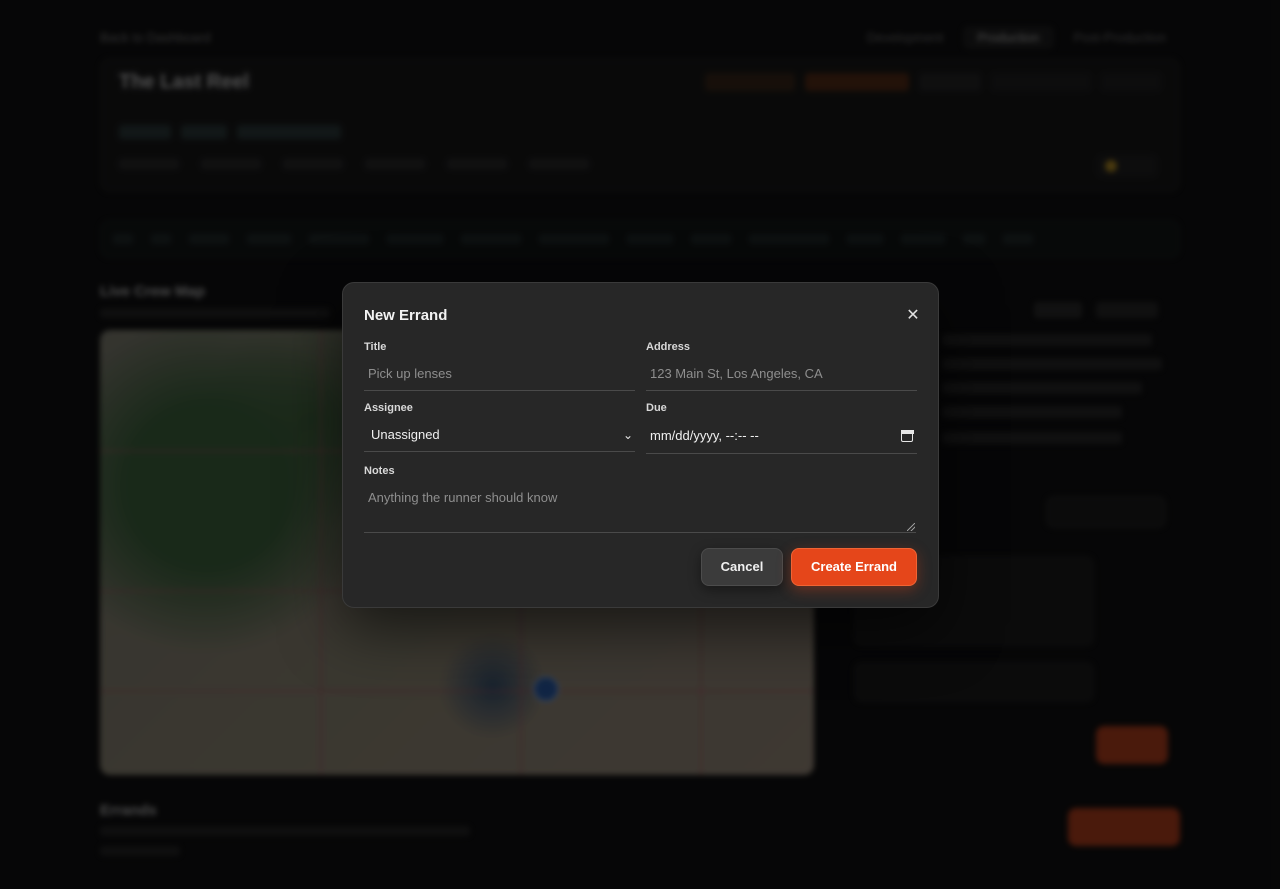  What do you see at coordinates (499, 374) in the screenshot?
I see `title-input: Pick up lenses` at bounding box center [499, 374].